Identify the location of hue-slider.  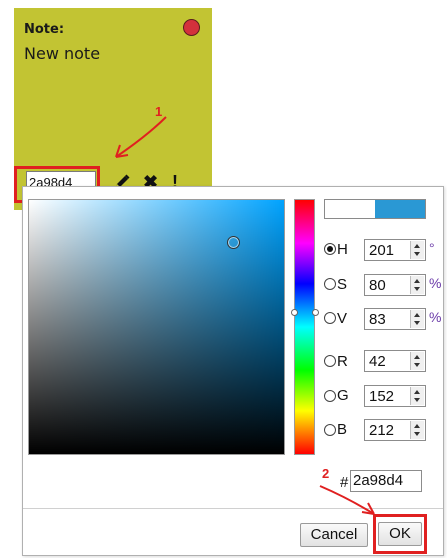
(304, 327).